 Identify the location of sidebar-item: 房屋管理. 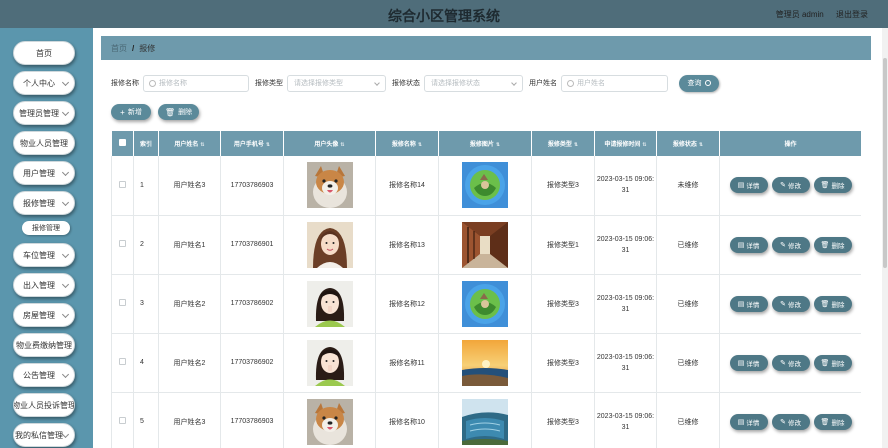
(44, 315).